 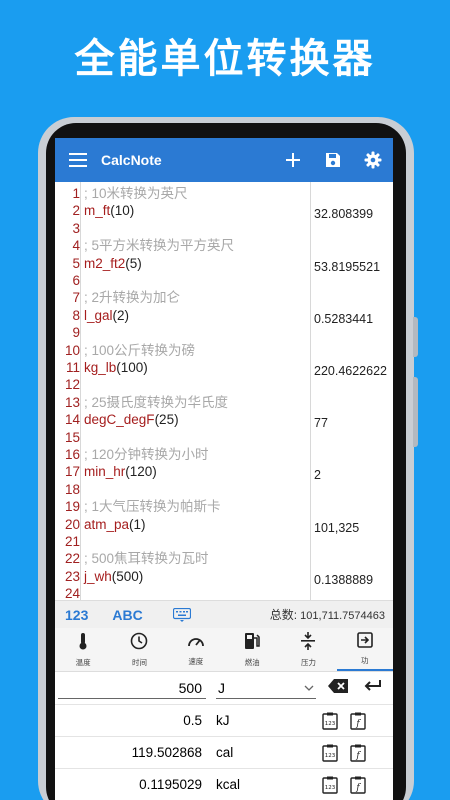 What do you see at coordinates (224, 384) in the screenshot?
I see `editor-line: 12` at bounding box center [224, 384].